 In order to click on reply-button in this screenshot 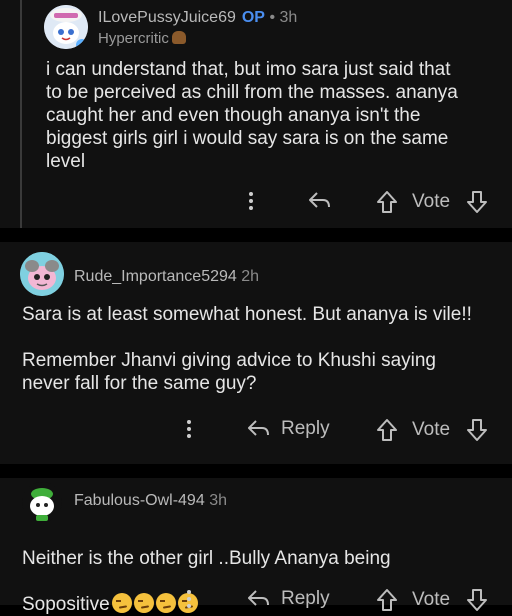, I will do `click(320, 201)`.